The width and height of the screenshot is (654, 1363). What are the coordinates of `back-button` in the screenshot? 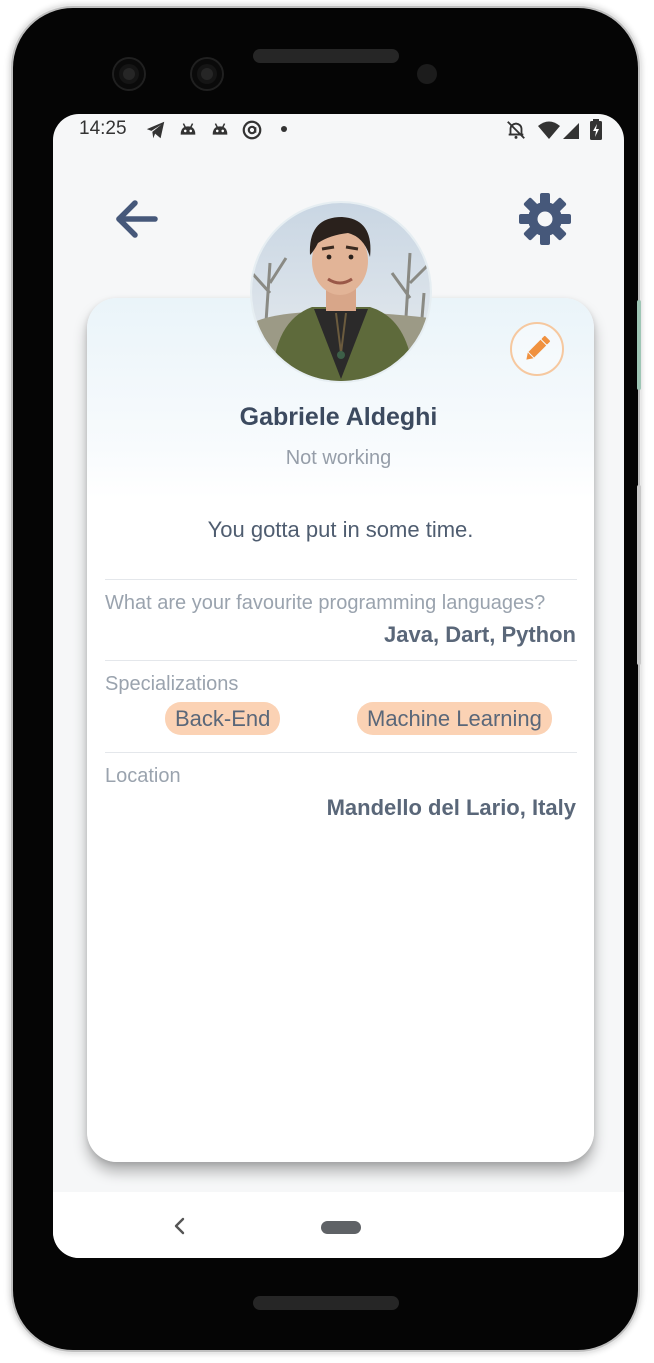 It's located at (136, 219).